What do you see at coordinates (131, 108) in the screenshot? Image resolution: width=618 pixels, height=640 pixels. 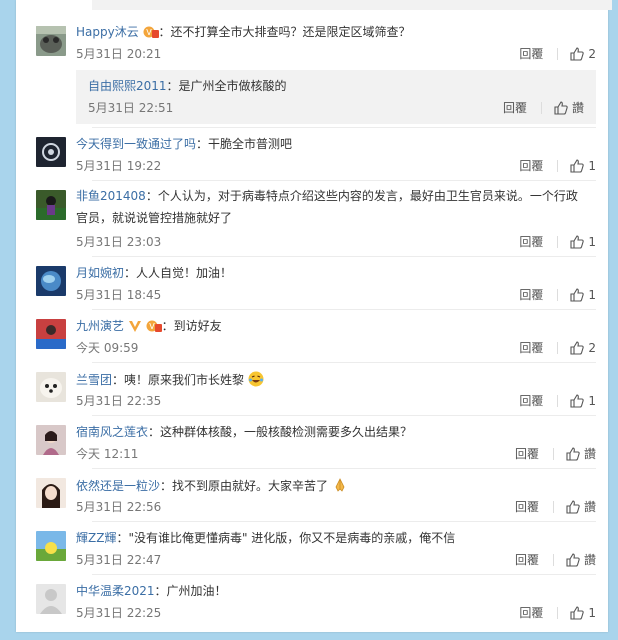 I see `comment-time: 5月31日 22:51` at bounding box center [131, 108].